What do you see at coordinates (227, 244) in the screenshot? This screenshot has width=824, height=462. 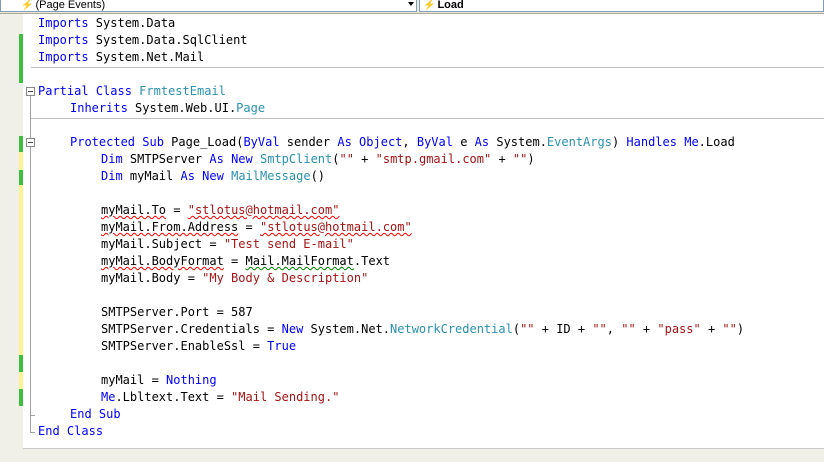 I see `code-line-mail-subject: myMail.Subject = "Test send E-mail"` at bounding box center [227, 244].